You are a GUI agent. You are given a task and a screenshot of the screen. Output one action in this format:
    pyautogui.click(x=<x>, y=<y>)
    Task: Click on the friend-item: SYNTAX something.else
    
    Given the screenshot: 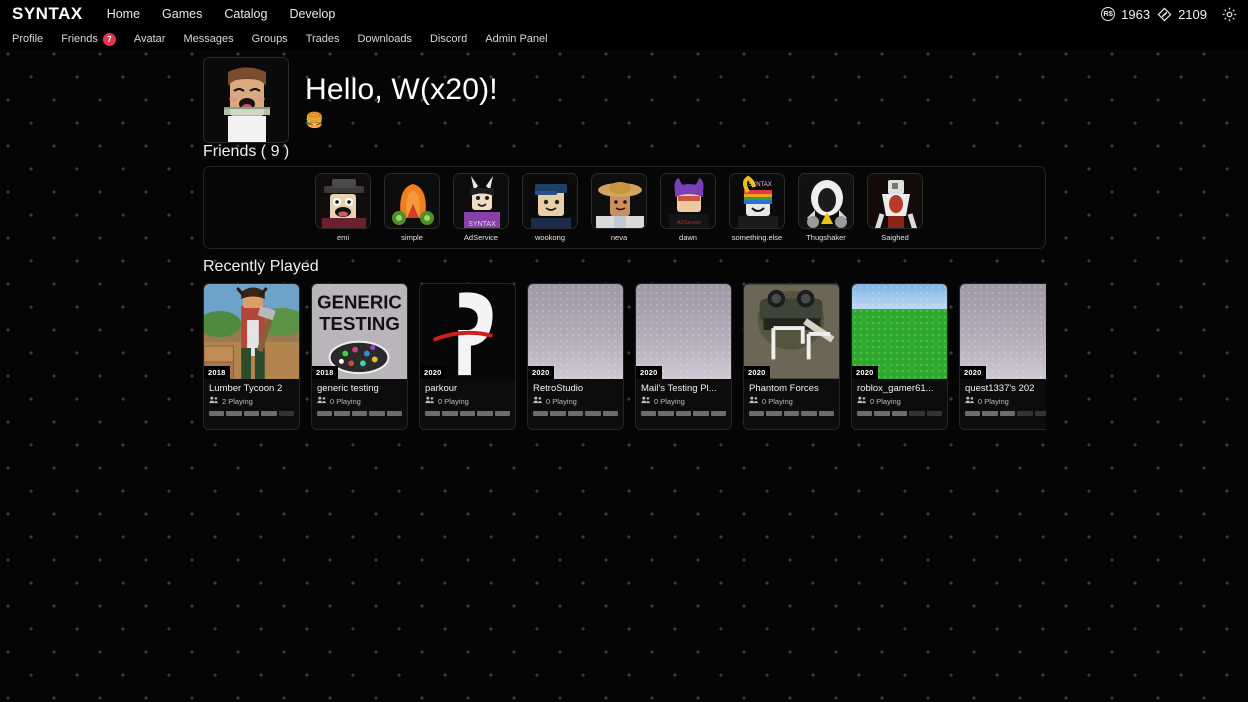 What is the action you would take?
    pyautogui.click(x=757, y=207)
    